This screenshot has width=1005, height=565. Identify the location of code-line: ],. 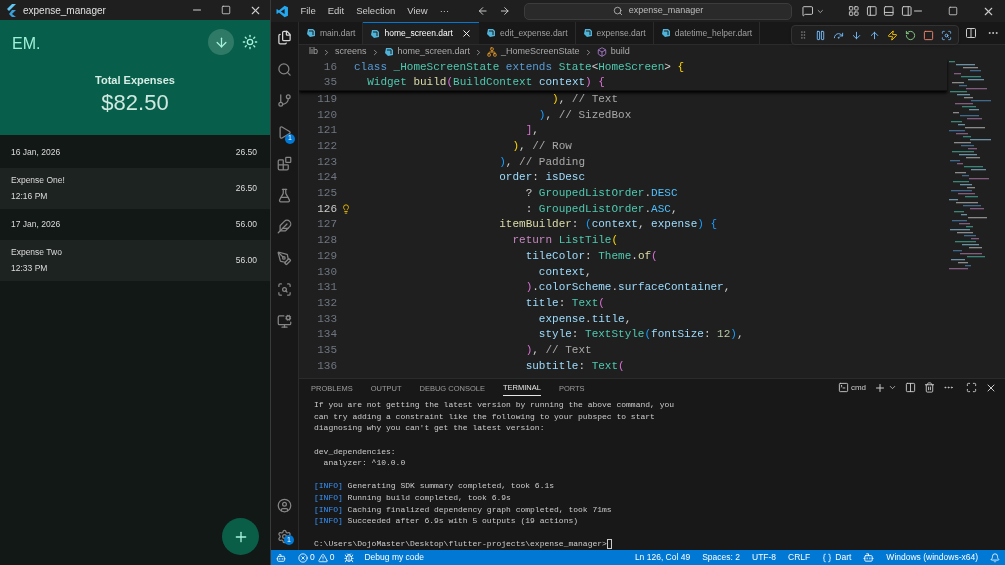
(531, 131).